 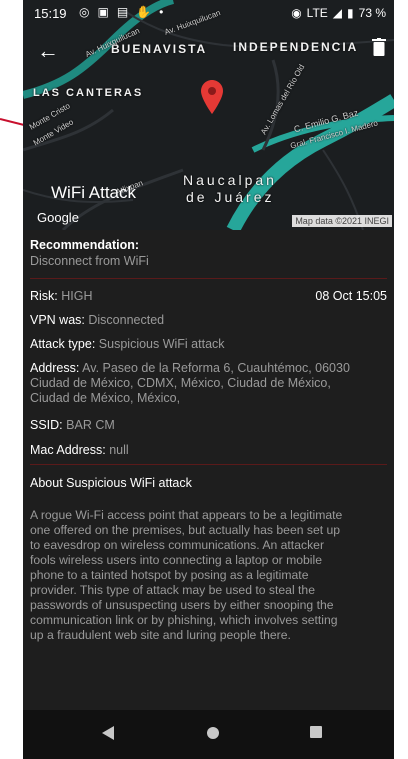 What do you see at coordinates (44, 296) in the screenshot?
I see `risk-label: Risk:` at bounding box center [44, 296].